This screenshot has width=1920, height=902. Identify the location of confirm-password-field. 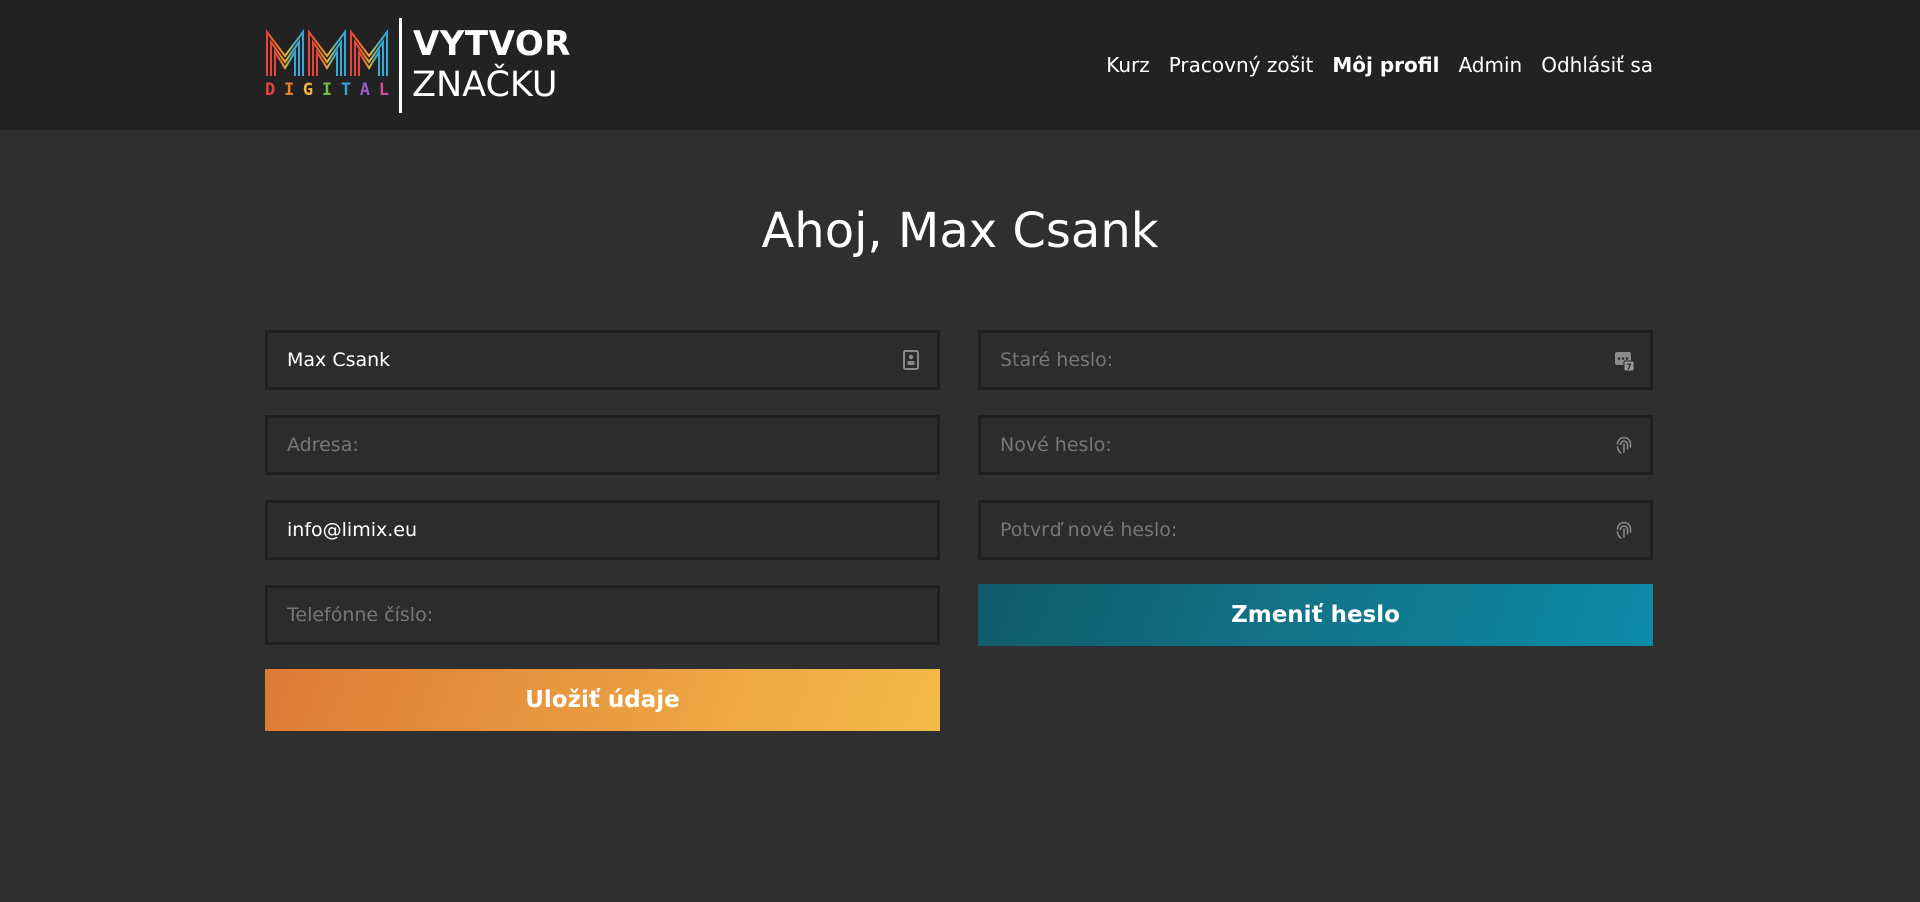
(1315, 530).